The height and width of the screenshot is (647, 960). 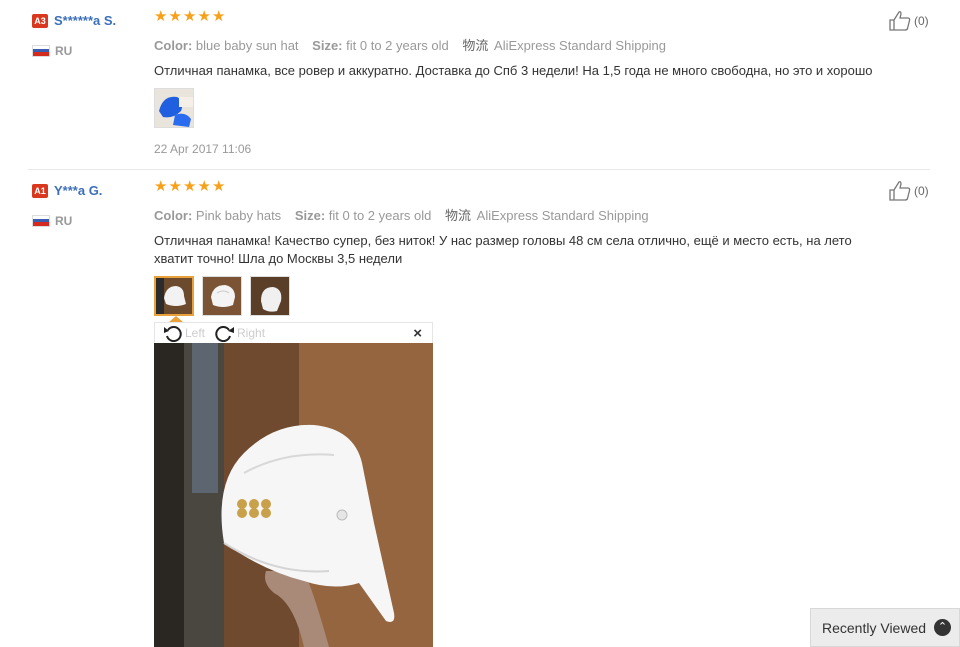 I want to click on photo-viewer: Left Right ×, so click(x=293, y=481).